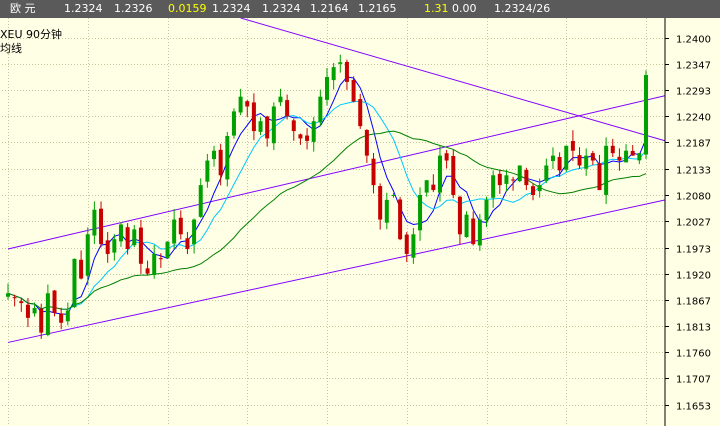 The image size is (720, 426). I want to click on volume-value: 0.00, so click(464, 8).